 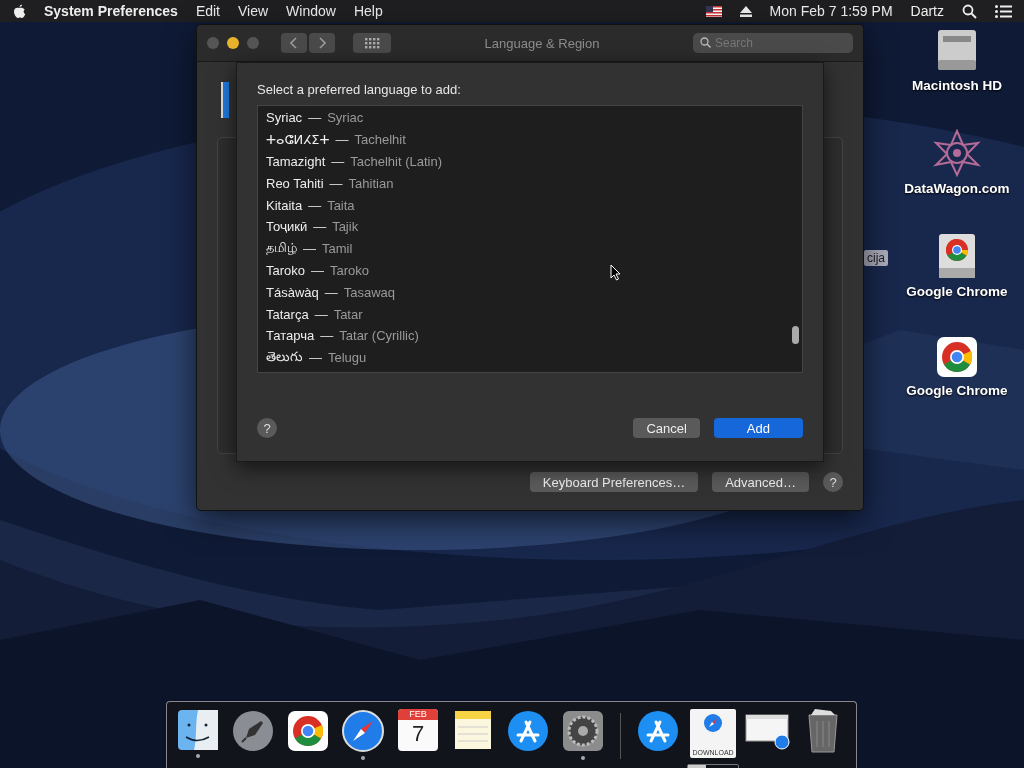 What do you see at coordinates (287, 227) in the screenshot?
I see `language-native-name: Тоҷикӣ` at bounding box center [287, 227].